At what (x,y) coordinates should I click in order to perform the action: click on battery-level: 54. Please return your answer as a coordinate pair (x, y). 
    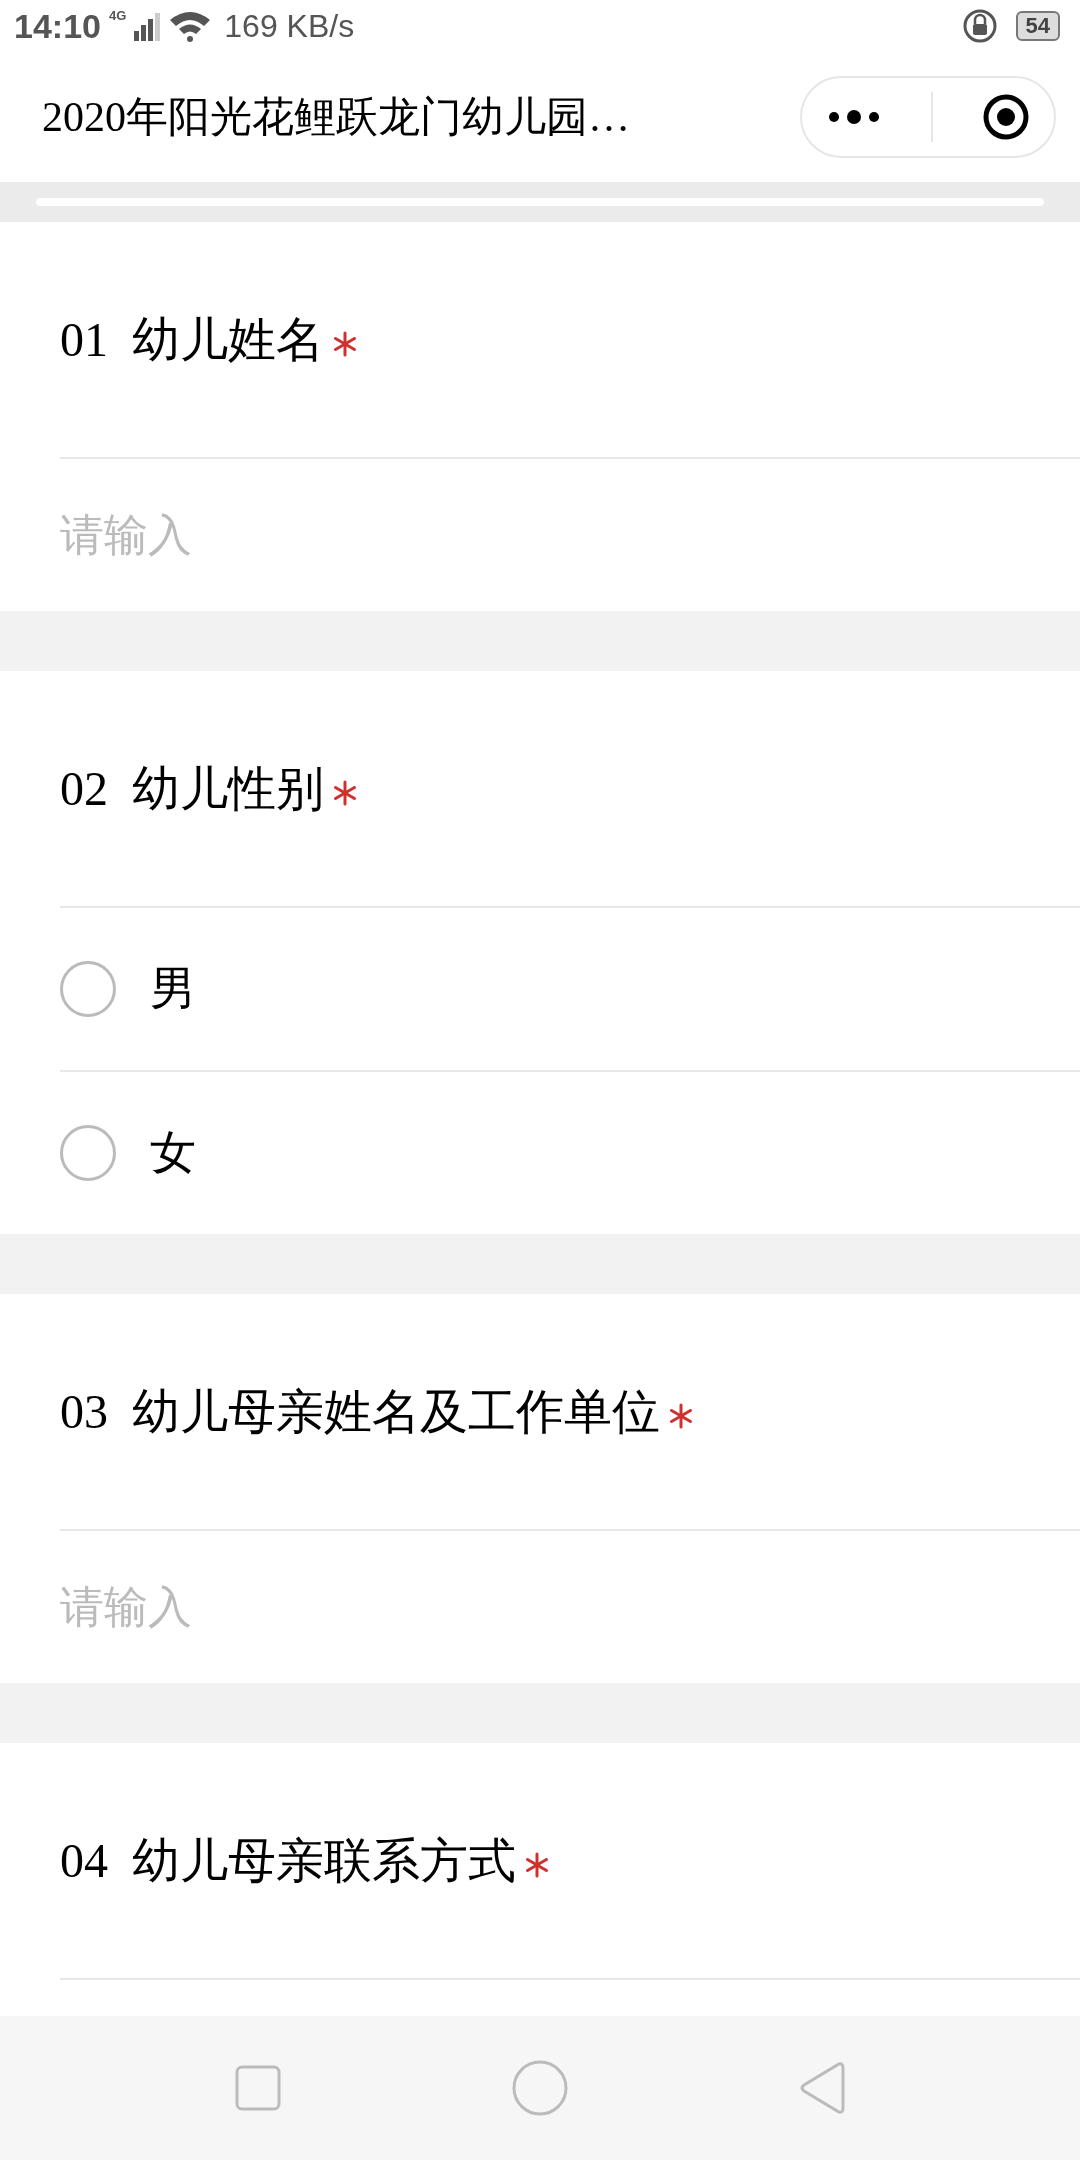
    Looking at the image, I should click on (1037, 26).